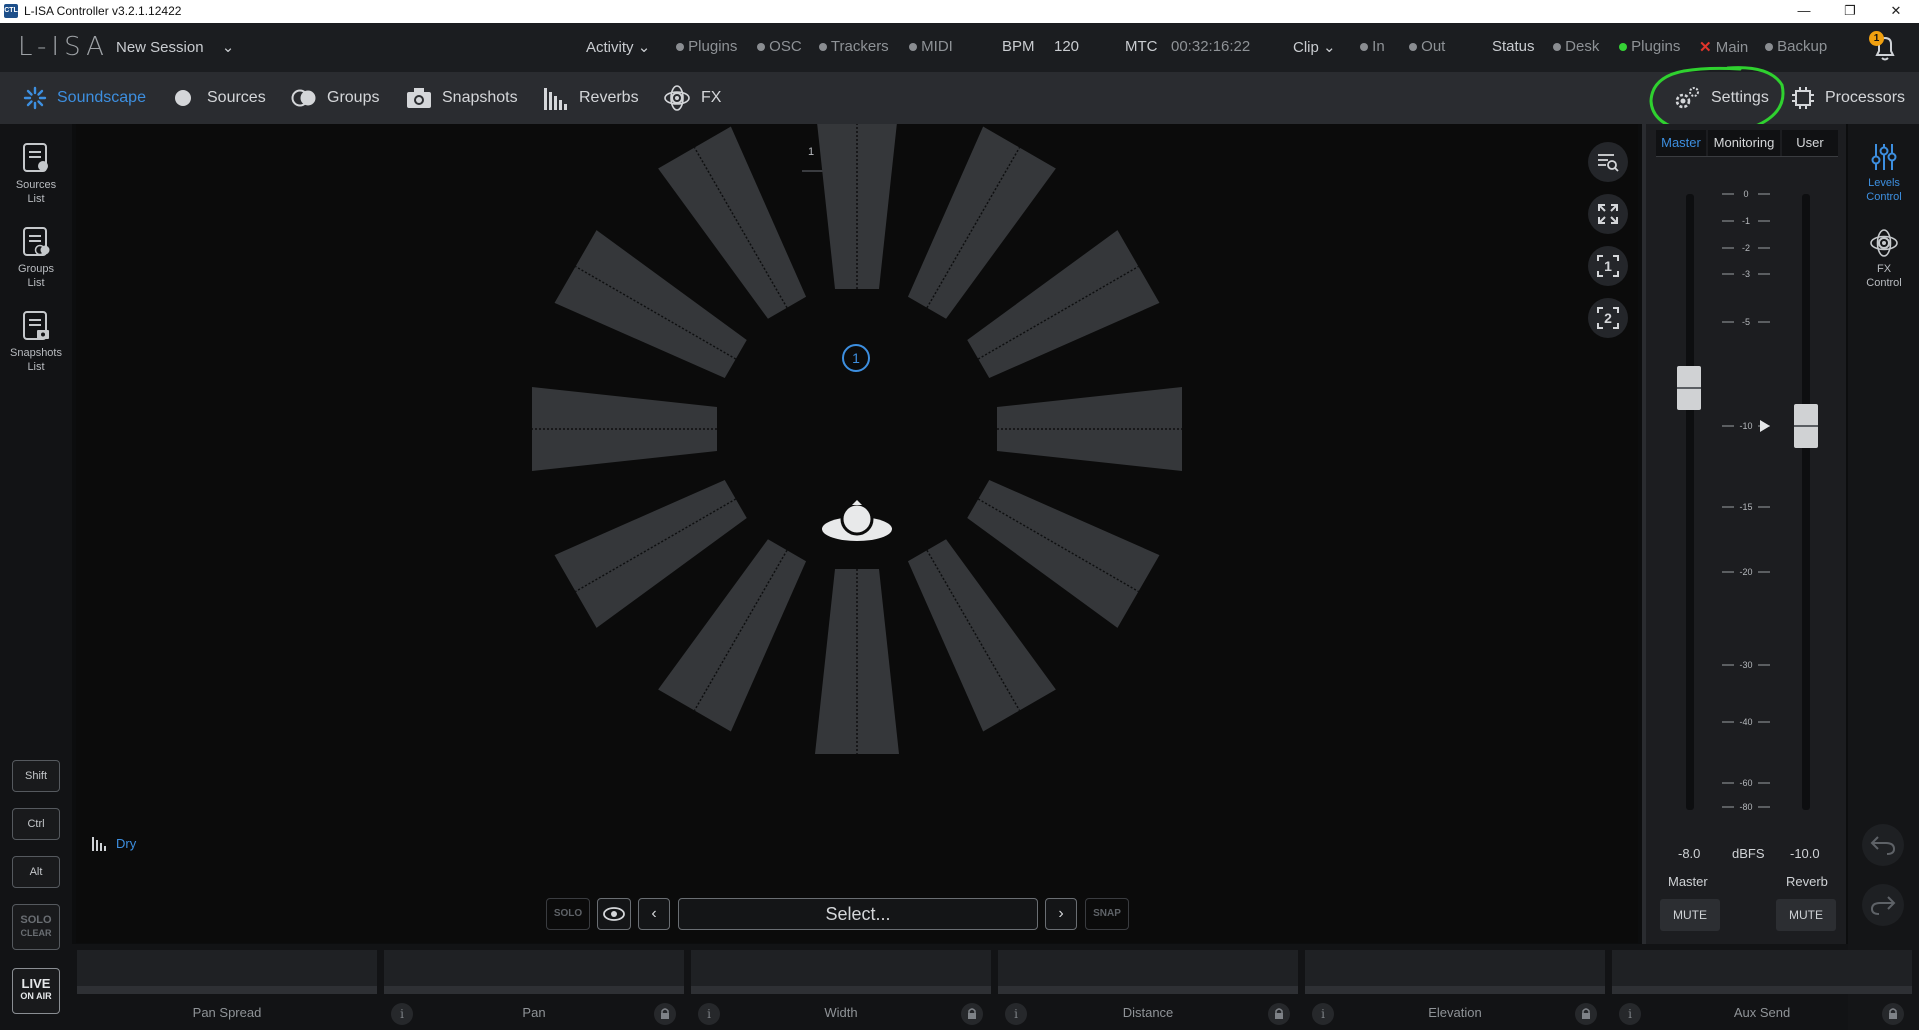  I want to click on tab-snapshots: Snapshots, so click(462, 98).